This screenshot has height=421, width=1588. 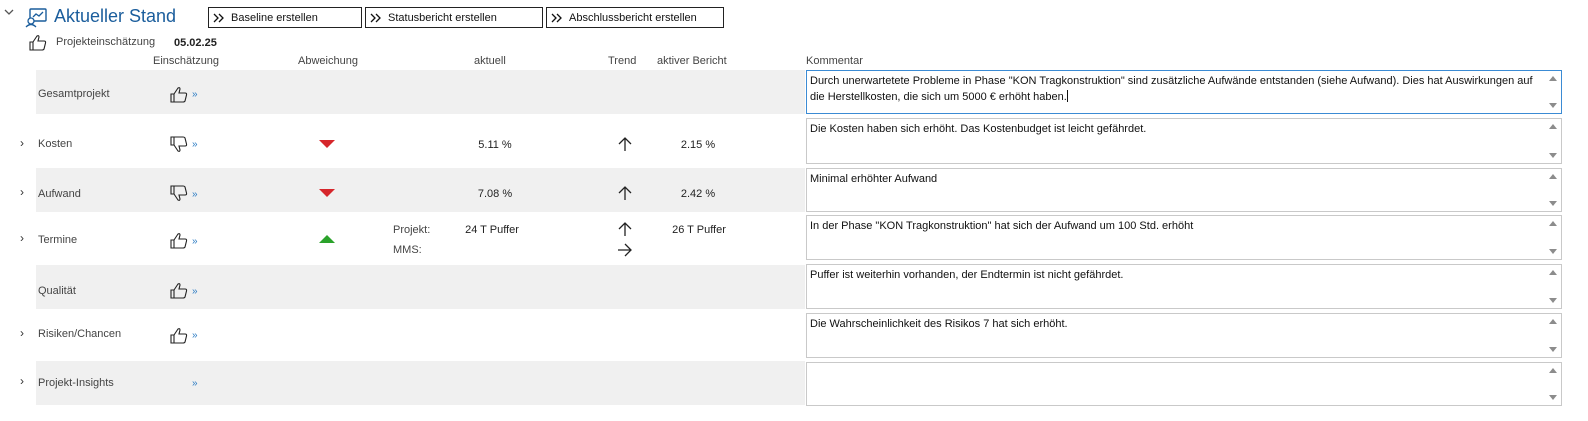 I want to click on button-label: Statusbericht erstellen, so click(x=442, y=17).